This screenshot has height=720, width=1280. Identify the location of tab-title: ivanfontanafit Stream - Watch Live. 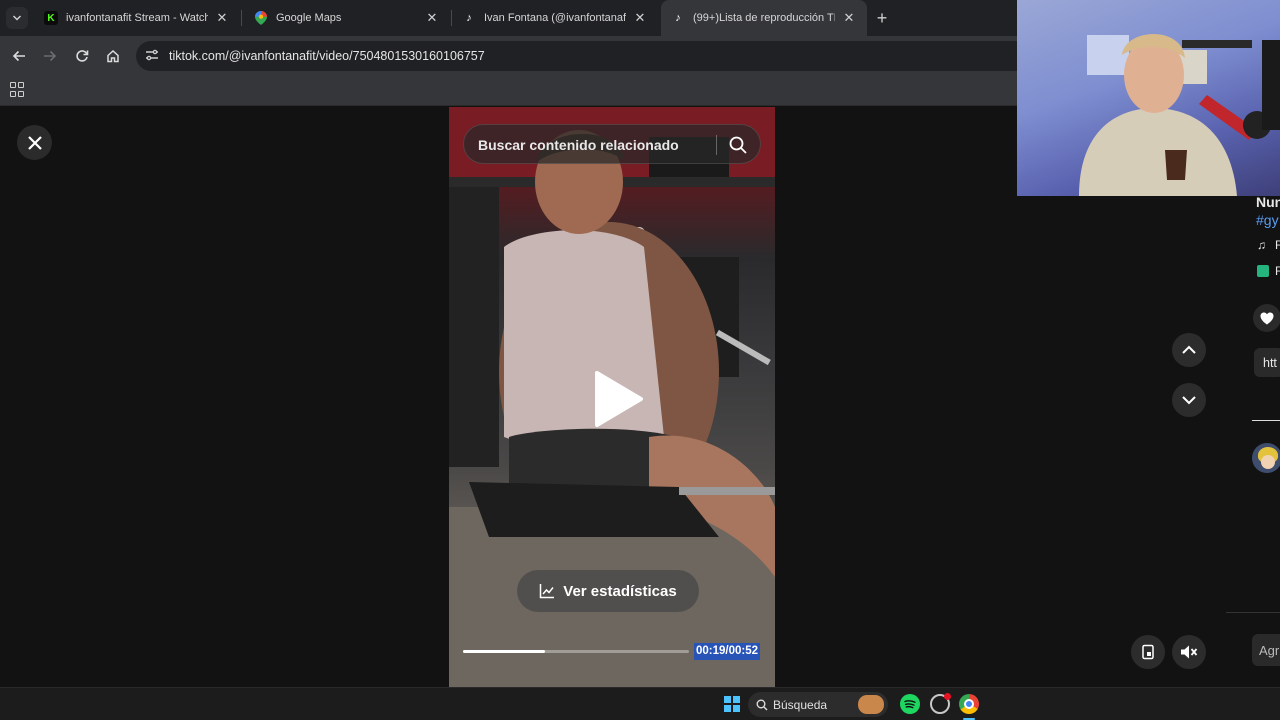
(137, 18).